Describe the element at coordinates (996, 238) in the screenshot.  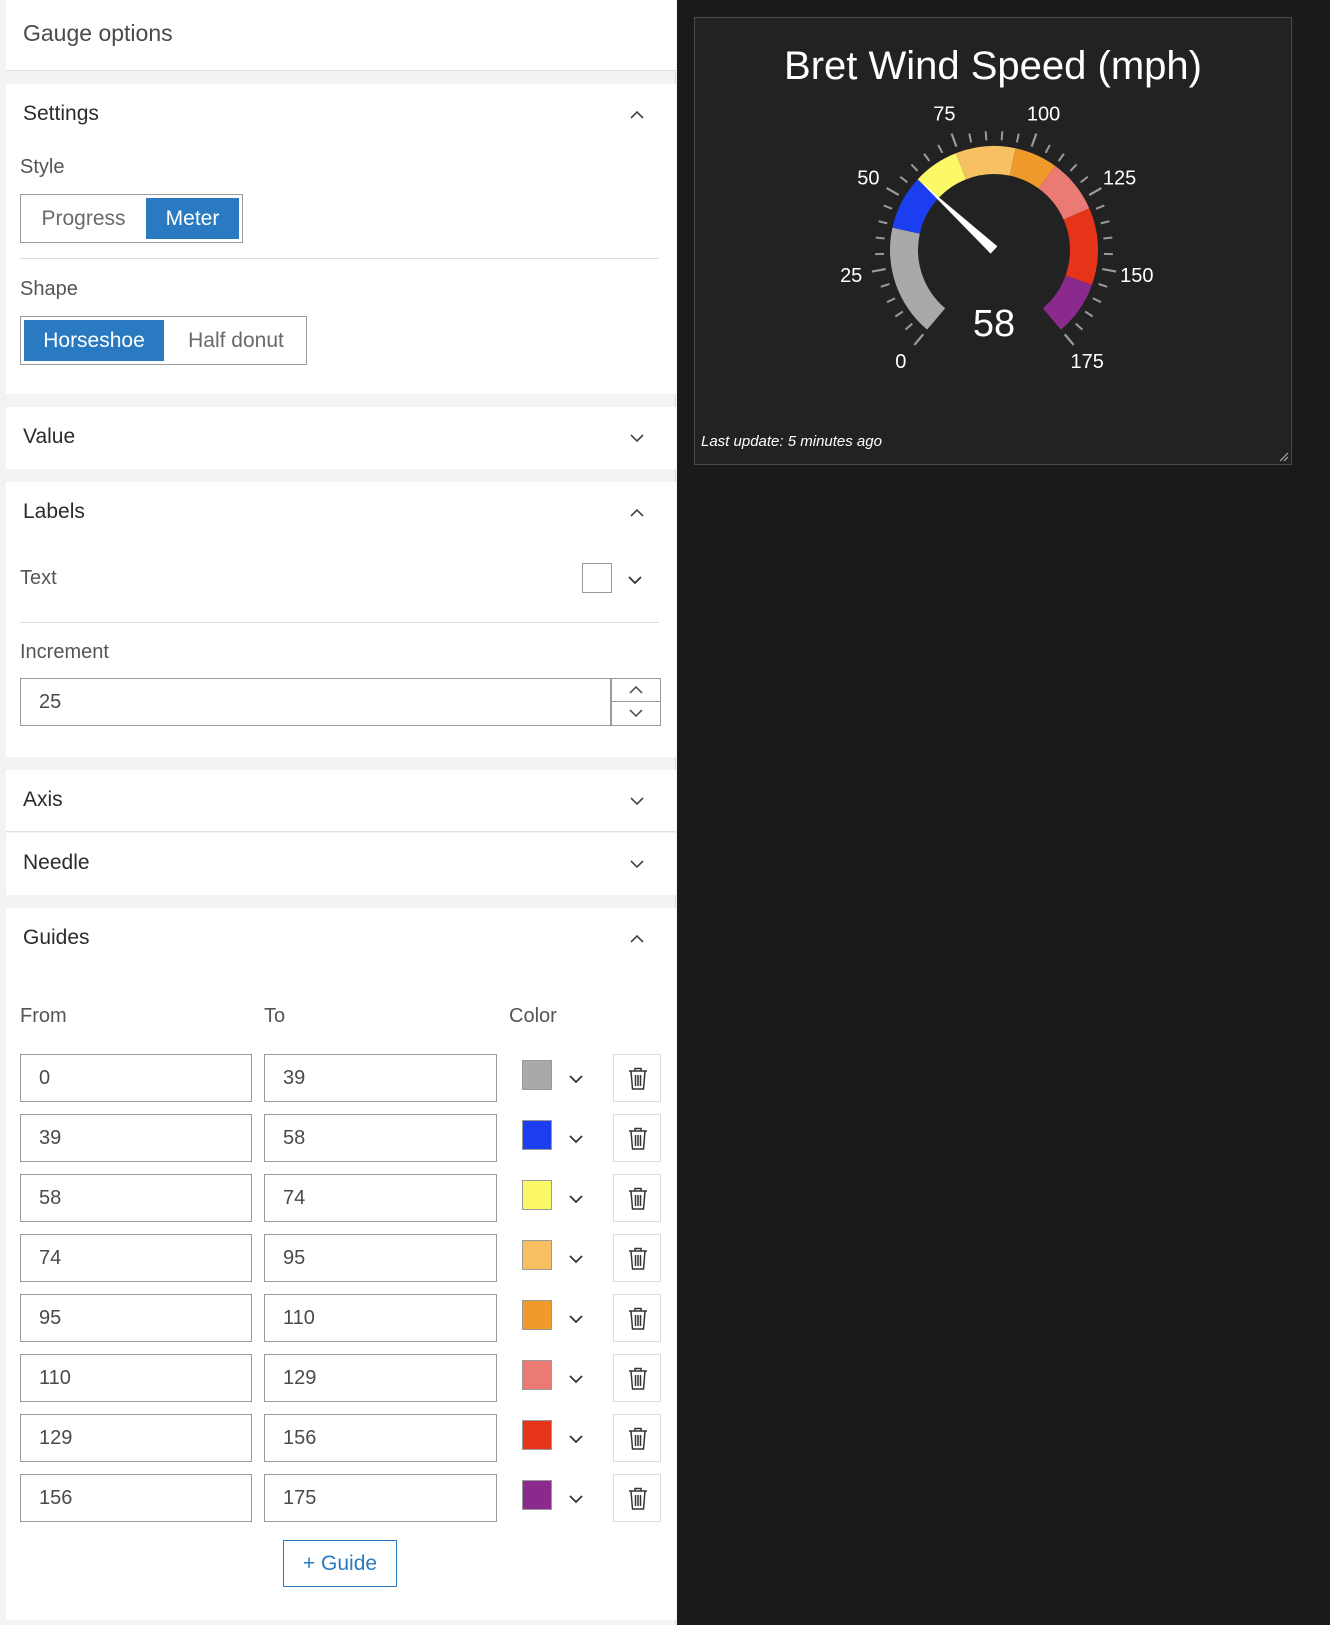
I see `gauge-chart: 0 25 50 75 100 125 150 175 58` at that location.